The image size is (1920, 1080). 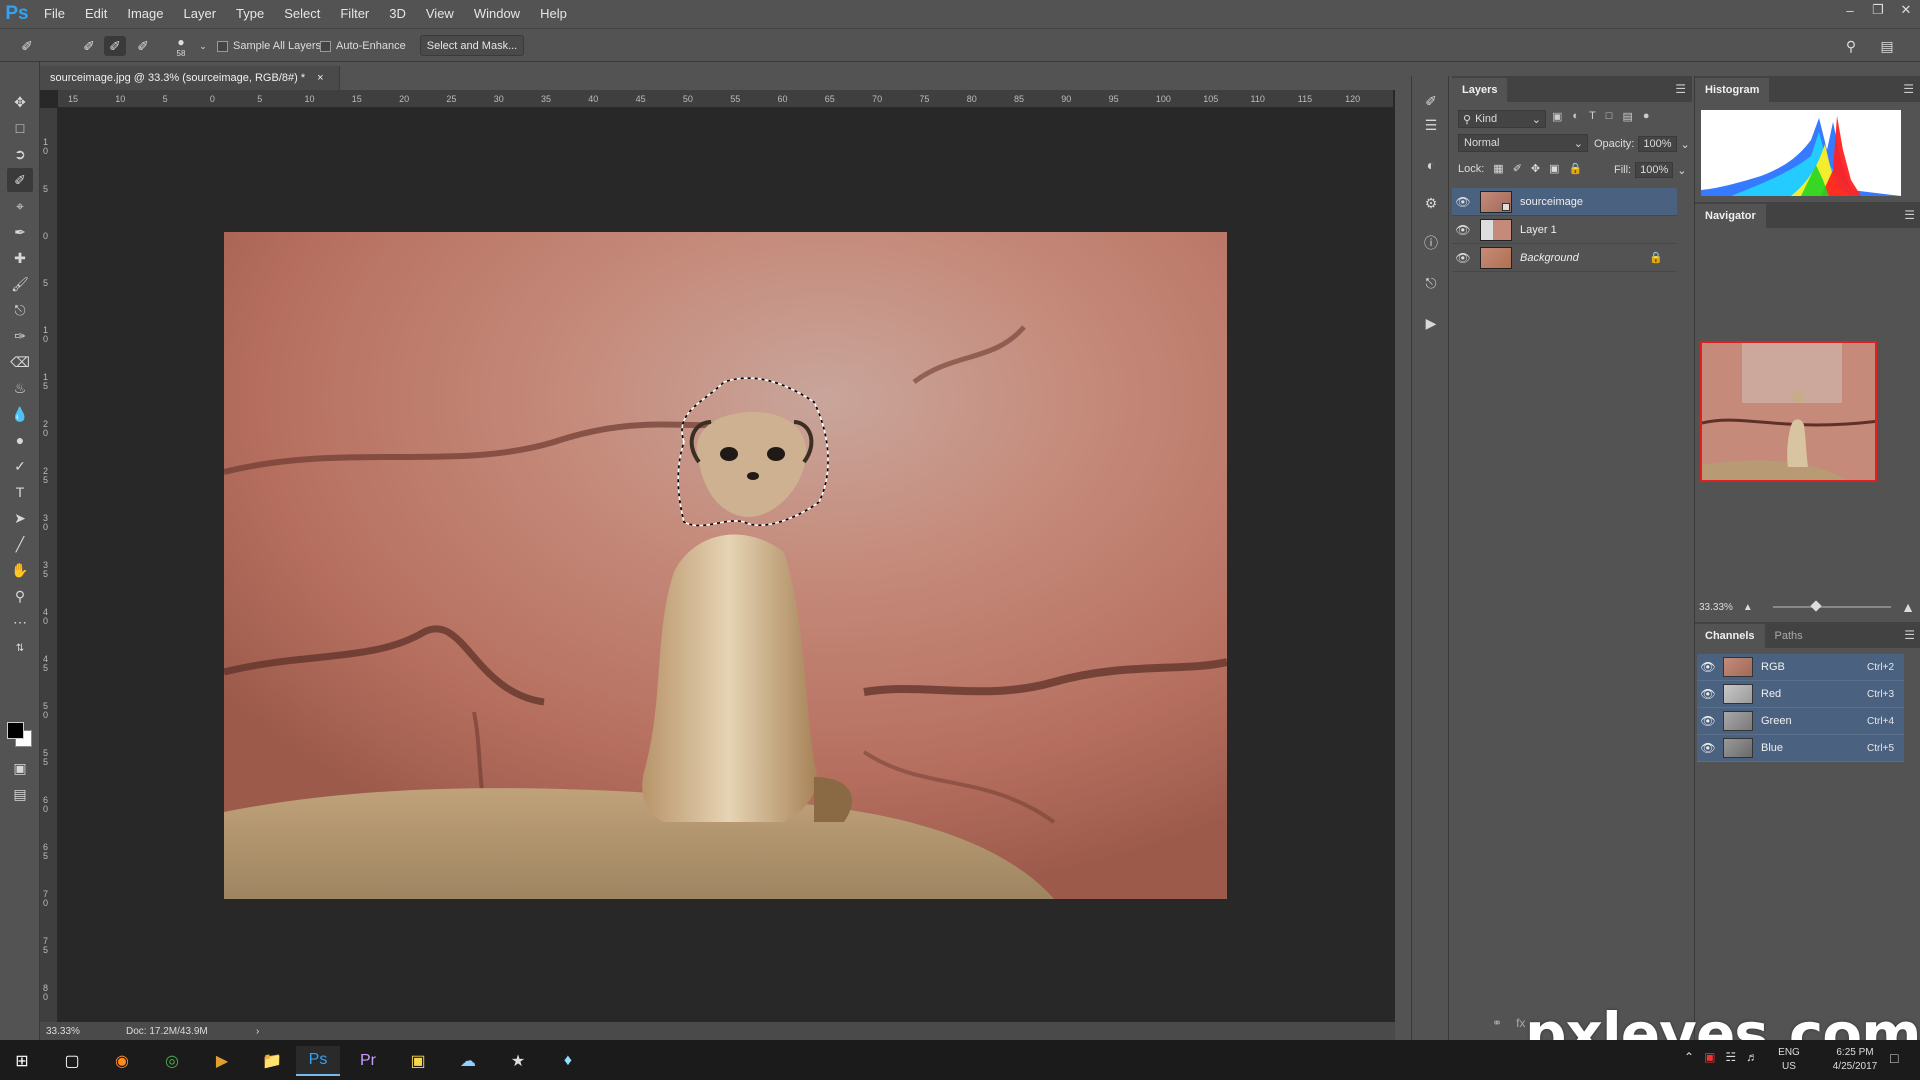 What do you see at coordinates (1575, 116) in the screenshot?
I see `adjustment-filter-icon: ◐` at bounding box center [1575, 116].